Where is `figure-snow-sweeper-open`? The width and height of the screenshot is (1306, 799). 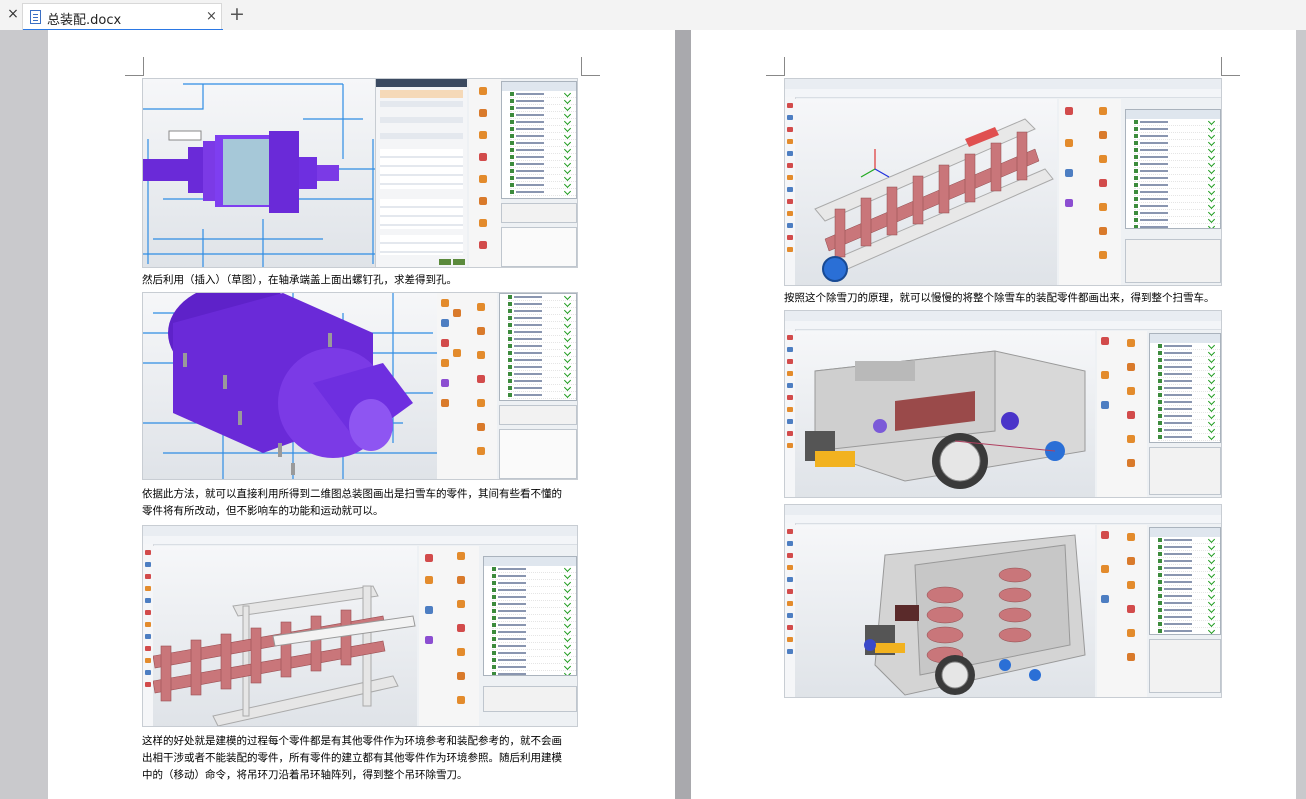
figure-snow-sweeper-open is located at coordinates (1003, 601).